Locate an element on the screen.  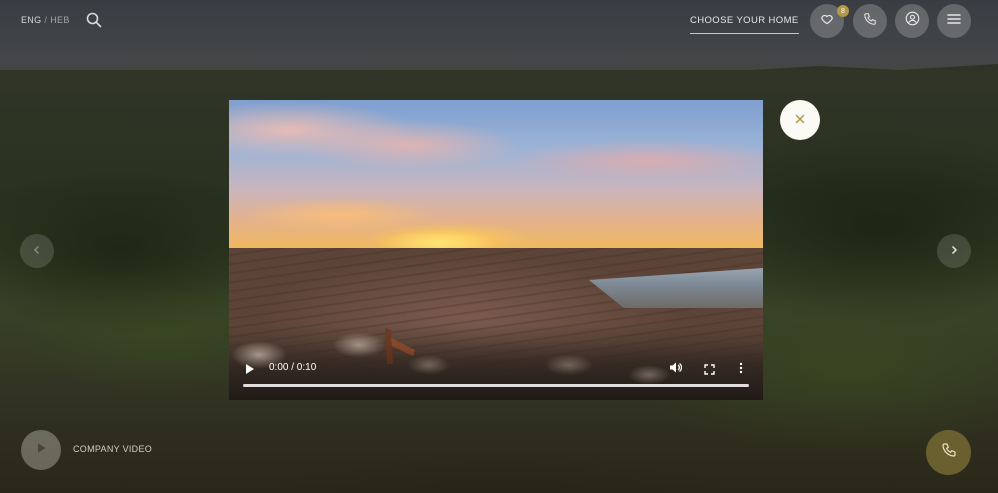
language-switcher: ENG / HEB is located at coordinates (45, 20).